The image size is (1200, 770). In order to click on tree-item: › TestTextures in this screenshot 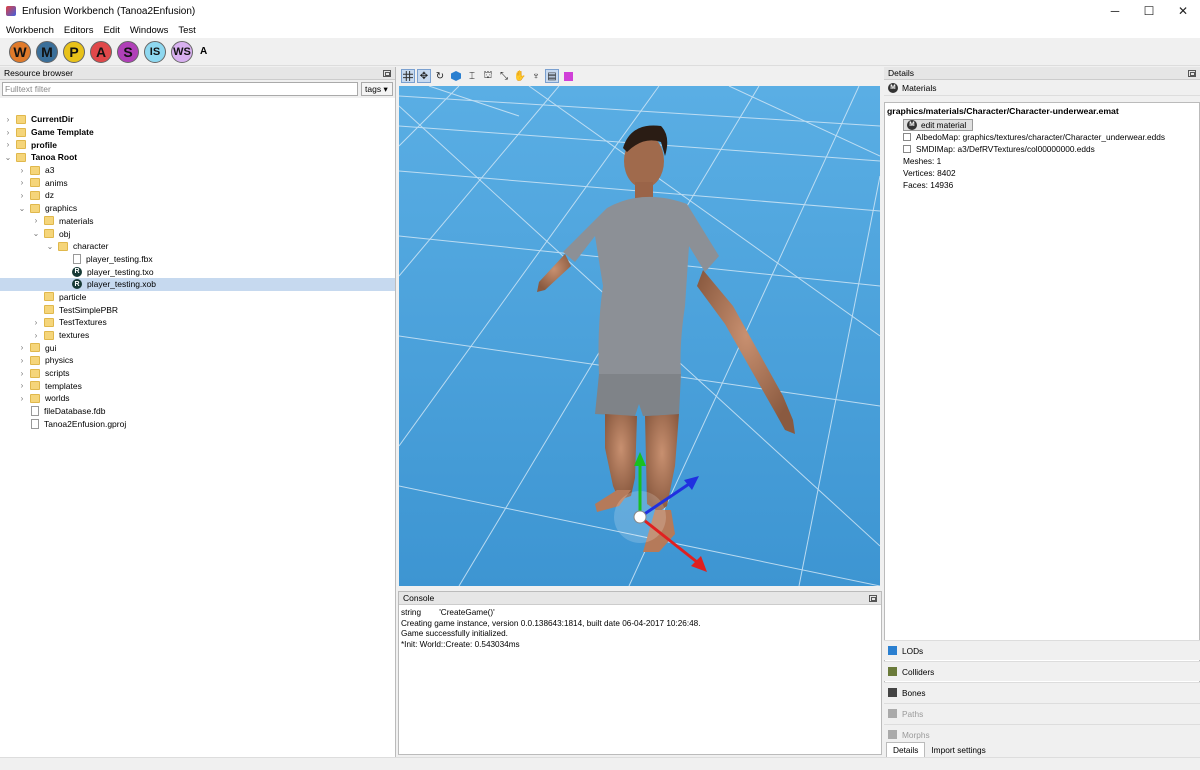, I will do `click(197, 322)`.